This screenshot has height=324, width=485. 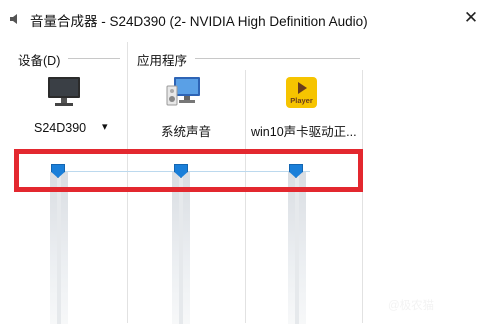 What do you see at coordinates (39, 61) in the screenshot?
I see `device-section-label: 设备(D)` at bounding box center [39, 61].